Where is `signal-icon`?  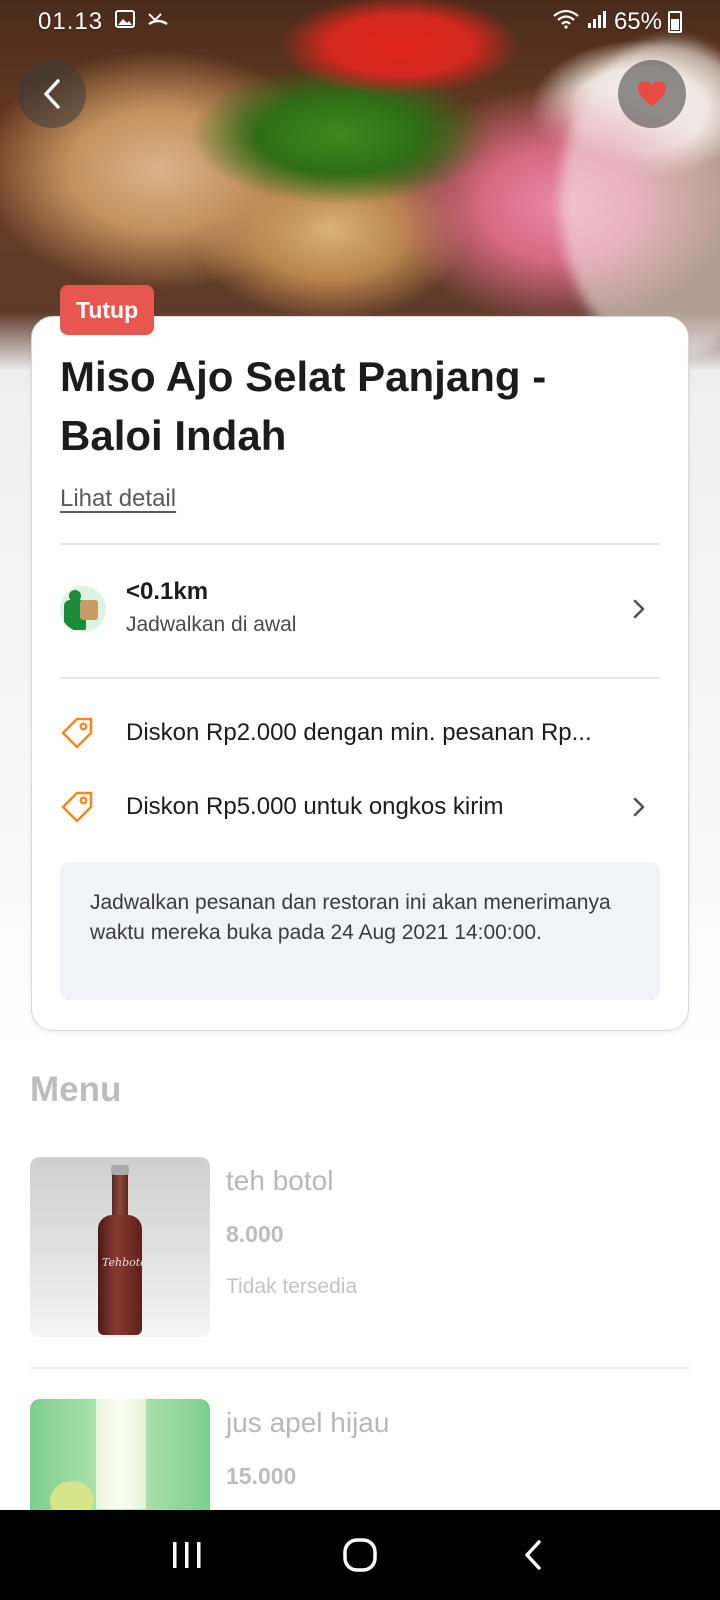
signal-icon is located at coordinates (597, 22).